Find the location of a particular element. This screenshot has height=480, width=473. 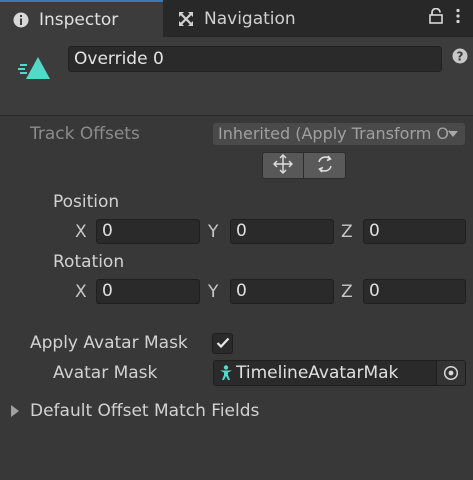

apply-avatar-mask-label: Apply Avatar Mask is located at coordinates (109, 343).